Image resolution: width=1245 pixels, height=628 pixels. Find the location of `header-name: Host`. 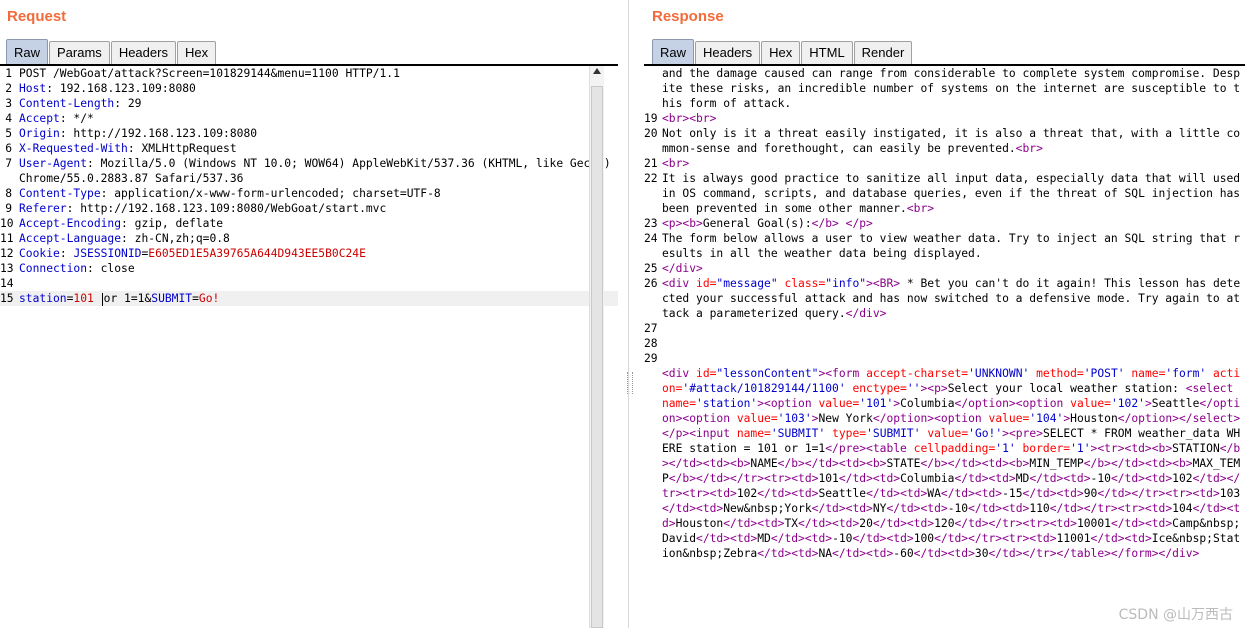

header-name: Host is located at coordinates (33, 88).